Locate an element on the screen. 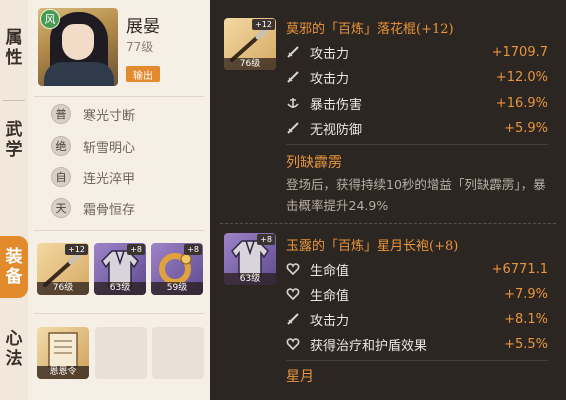  stat-label: 获得治疗和护盾效果 is located at coordinates (369, 346).